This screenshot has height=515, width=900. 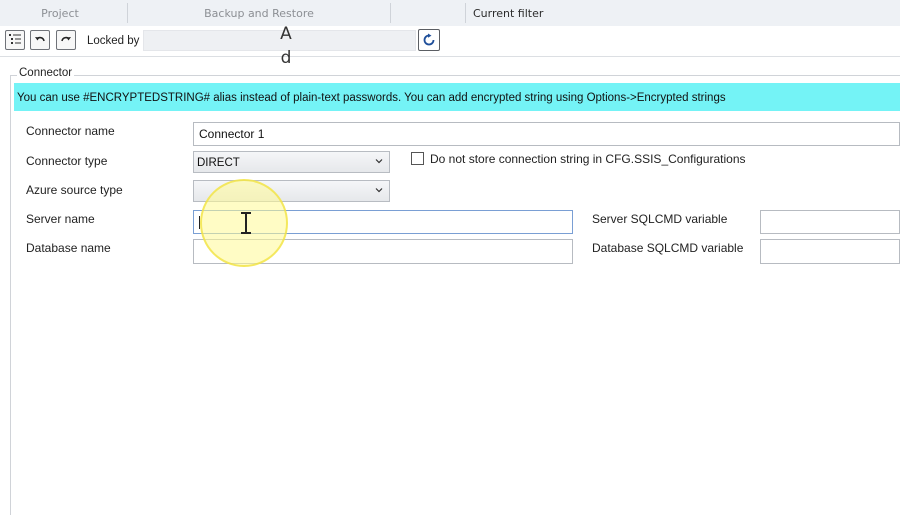 I want to click on overlay-text: A d, so click(x=286, y=46).